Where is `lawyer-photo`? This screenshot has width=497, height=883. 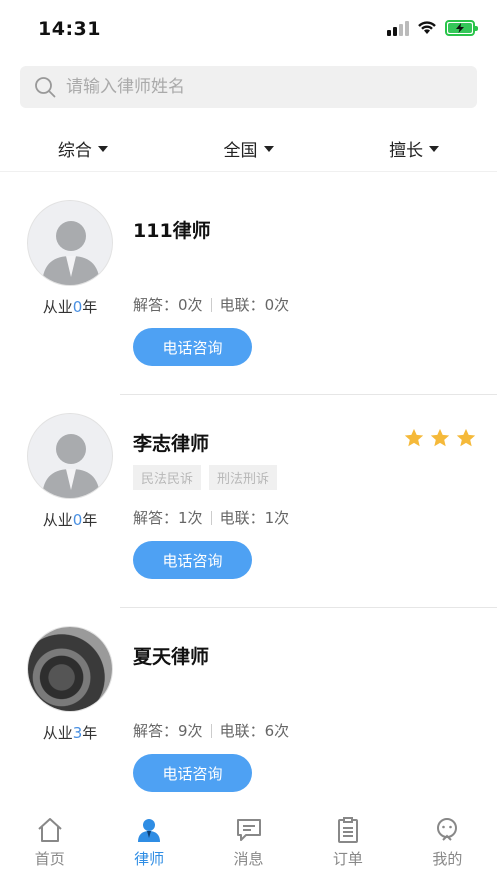 lawyer-photo is located at coordinates (70, 669).